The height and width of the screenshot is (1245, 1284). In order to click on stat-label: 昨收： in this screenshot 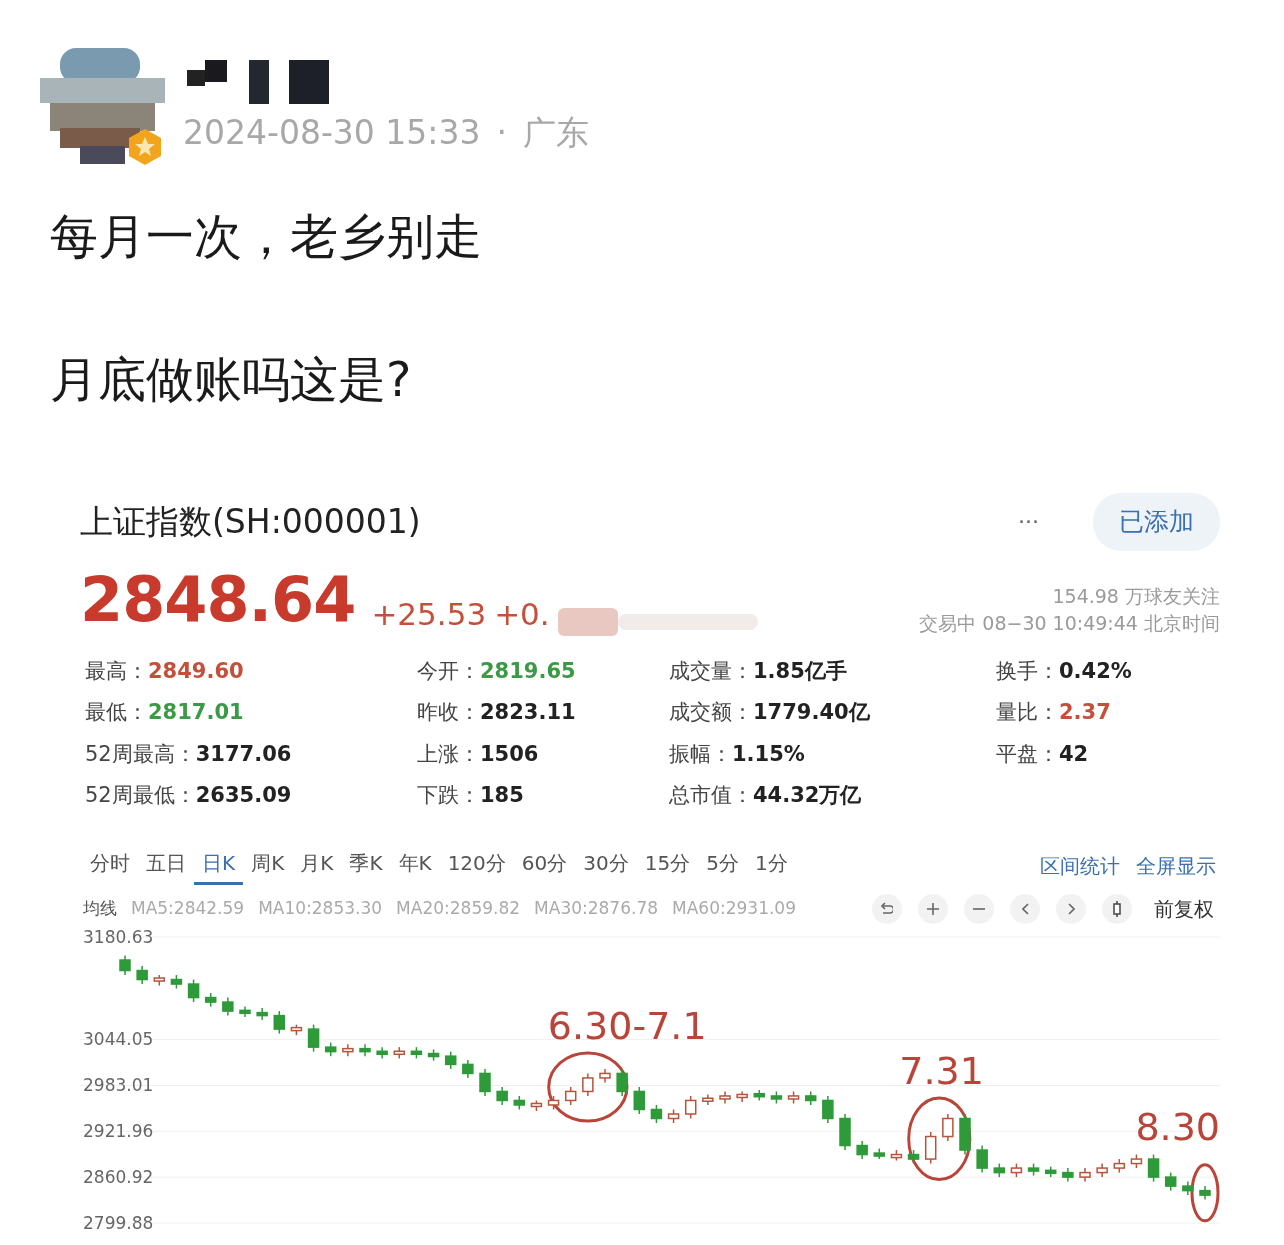, I will do `click(448, 713)`.